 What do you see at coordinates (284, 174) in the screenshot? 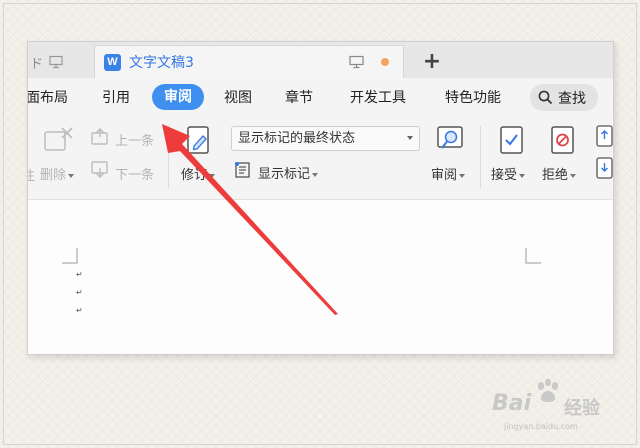
I see `show-markup-label: 显示标记` at bounding box center [284, 174].